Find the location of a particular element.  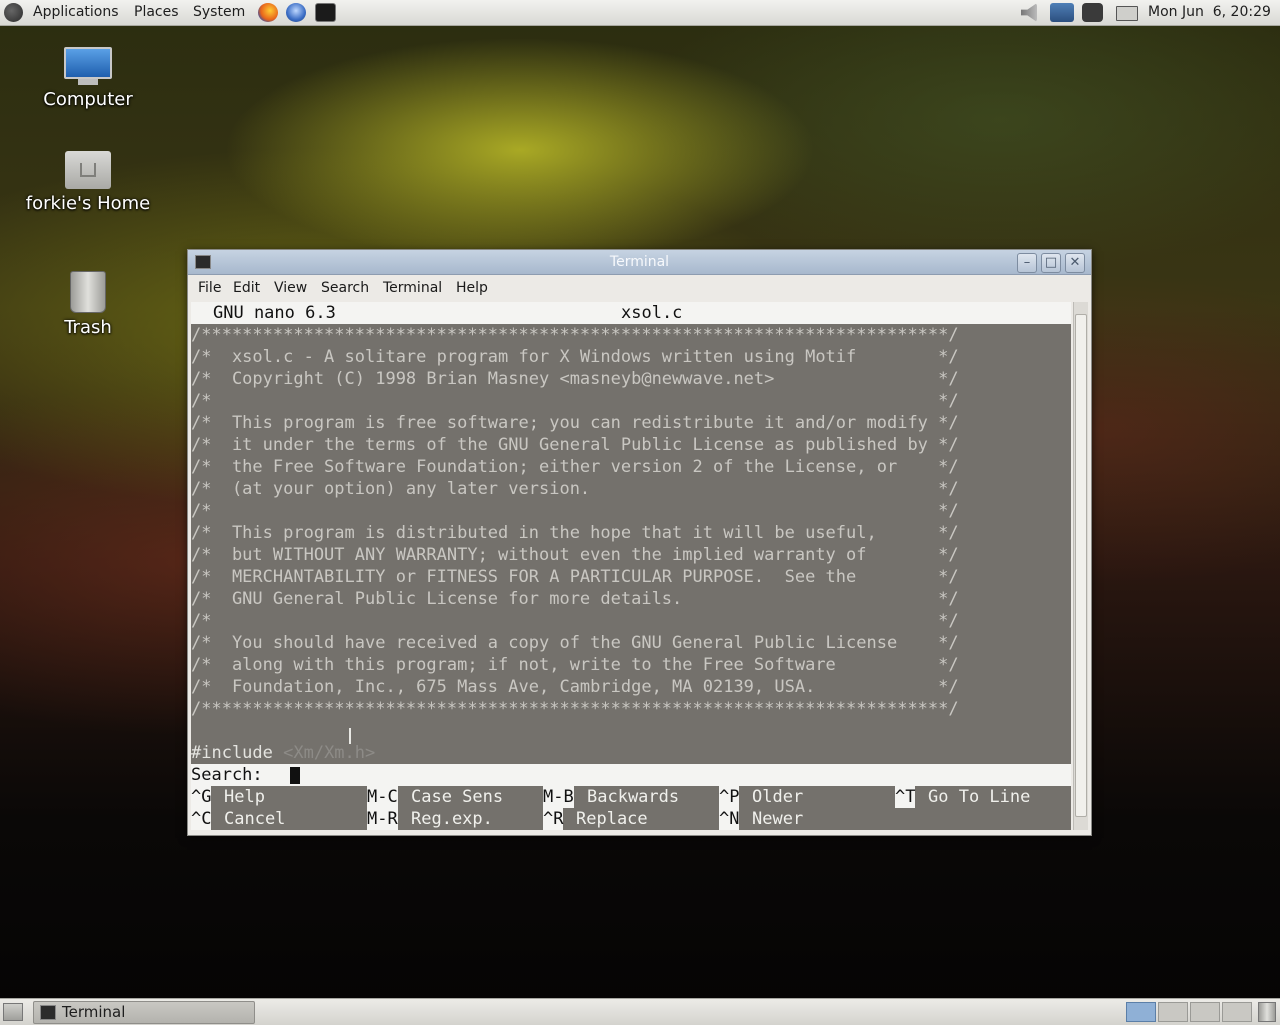

desktop-icon-computer: Computer is located at coordinates (88, 78).